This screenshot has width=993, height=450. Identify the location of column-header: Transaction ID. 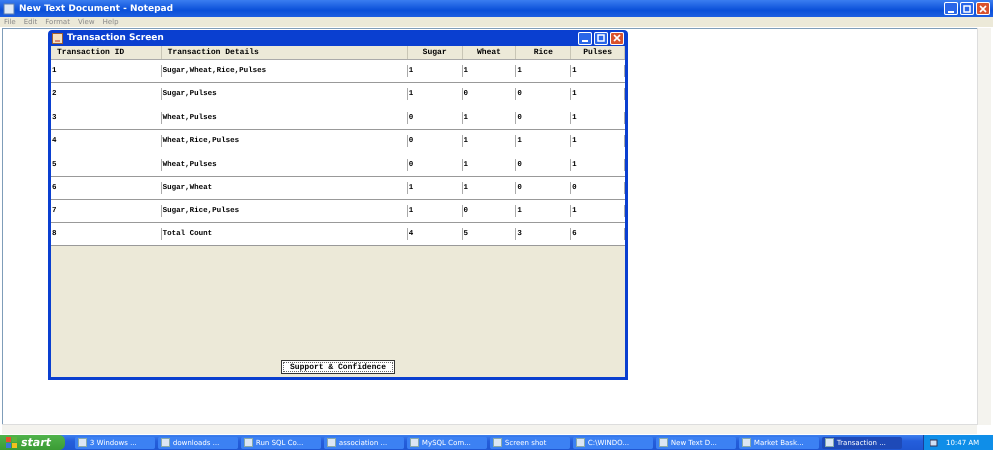
(106, 52).